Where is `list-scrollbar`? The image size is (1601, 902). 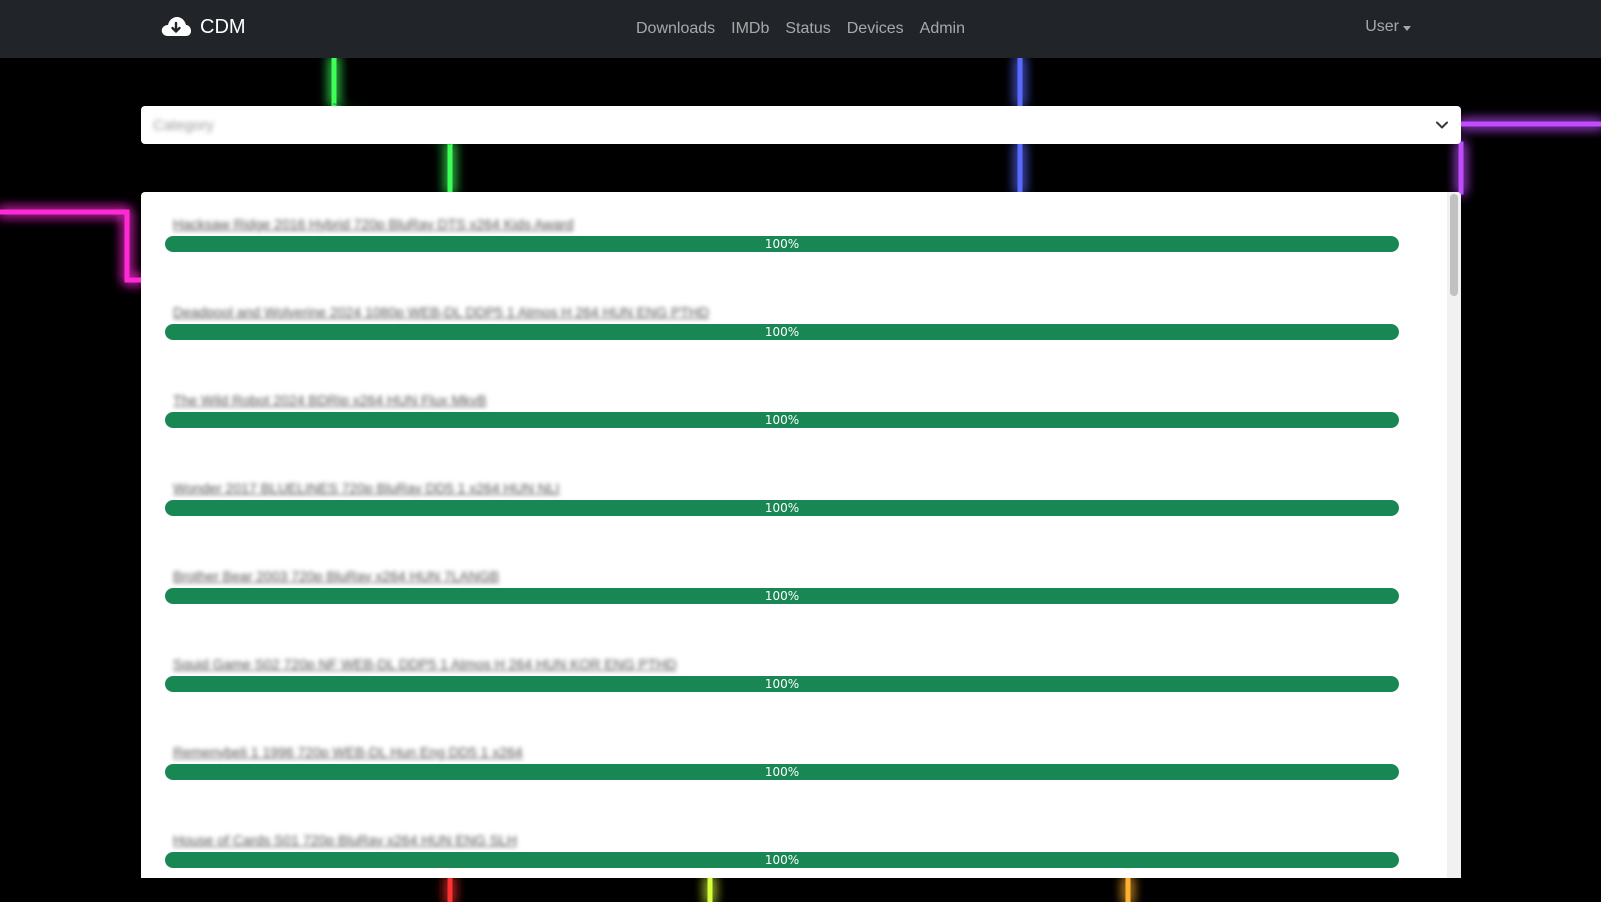 list-scrollbar is located at coordinates (1454, 535).